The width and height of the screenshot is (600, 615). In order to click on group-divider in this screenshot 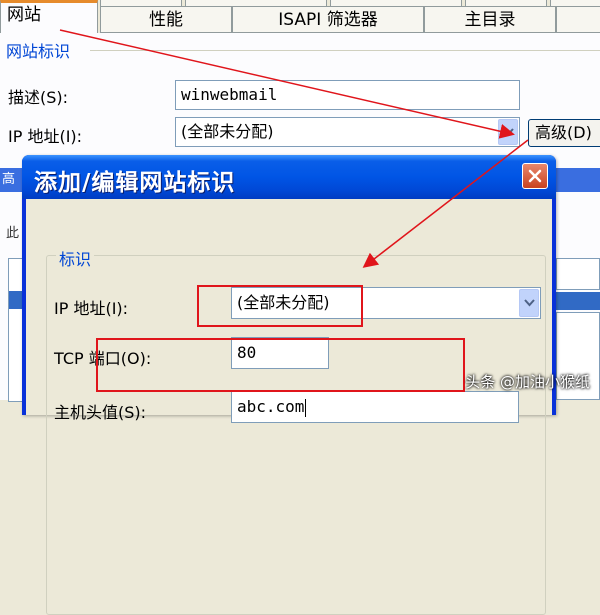, I will do `click(345, 50)`.